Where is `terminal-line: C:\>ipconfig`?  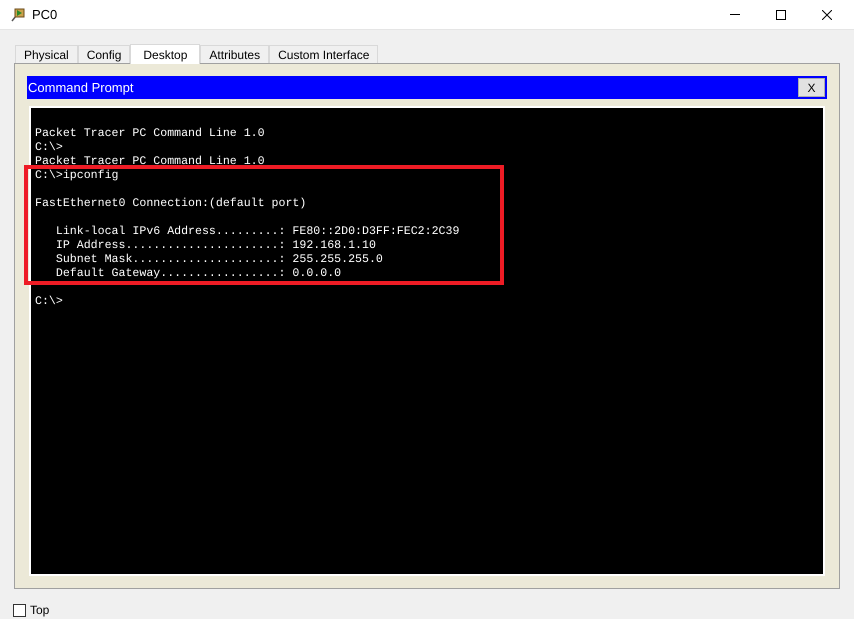 terminal-line: C:\>ipconfig is located at coordinates (77, 176).